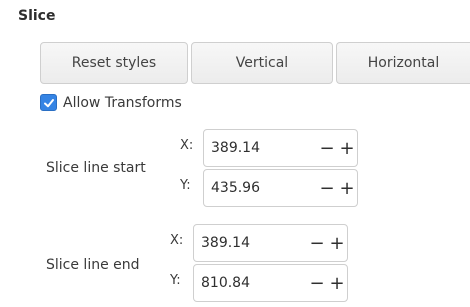 The image size is (470, 307). What do you see at coordinates (96, 168) in the screenshot?
I see `slice-start-label: Slice line start` at bounding box center [96, 168].